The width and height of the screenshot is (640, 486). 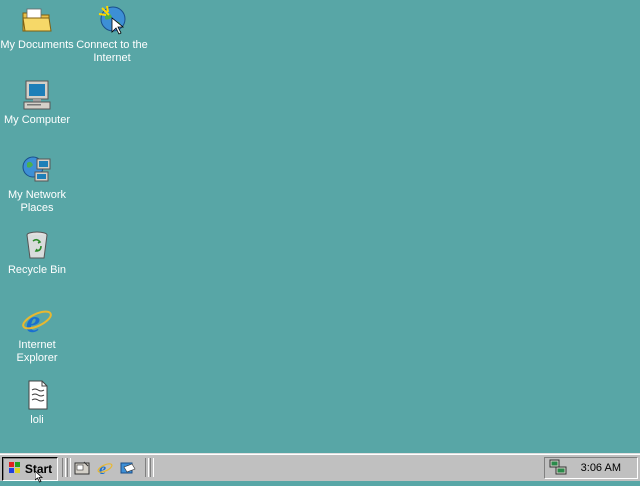 I want to click on desktop-icon-my-computer: My Computer, so click(x=37, y=103).